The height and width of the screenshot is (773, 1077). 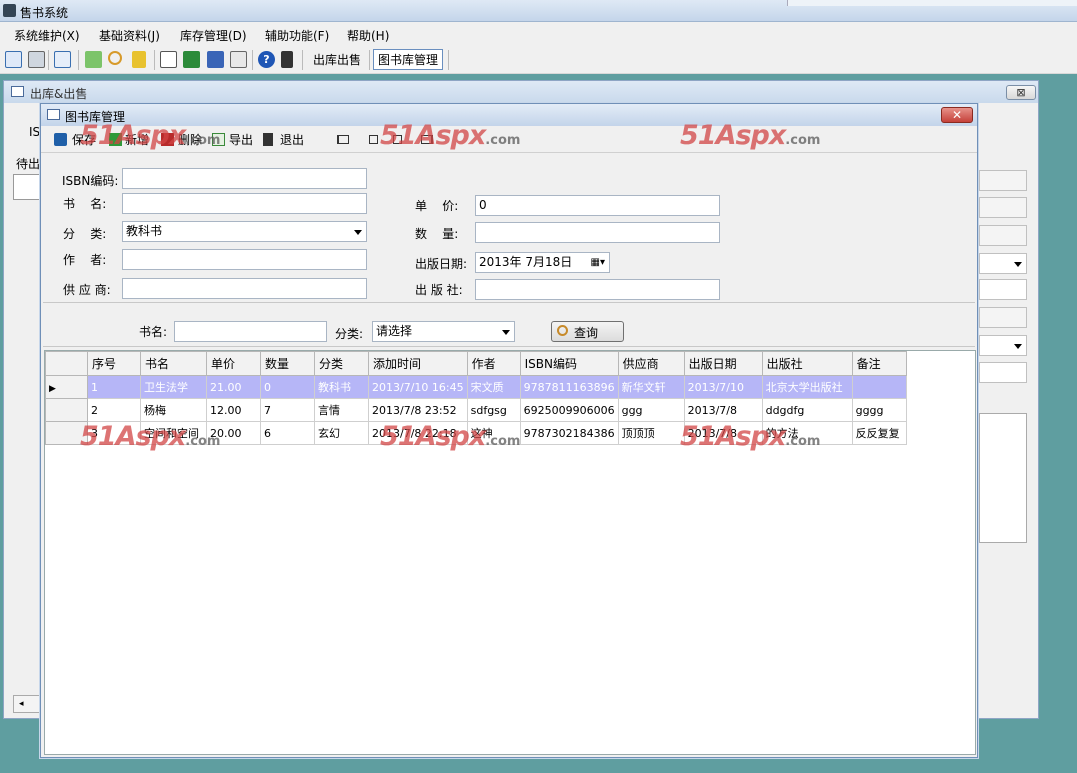 What do you see at coordinates (1021, 92) in the screenshot?
I see `sell-window-close-button: ⊠` at bounding box center [1021, 92].